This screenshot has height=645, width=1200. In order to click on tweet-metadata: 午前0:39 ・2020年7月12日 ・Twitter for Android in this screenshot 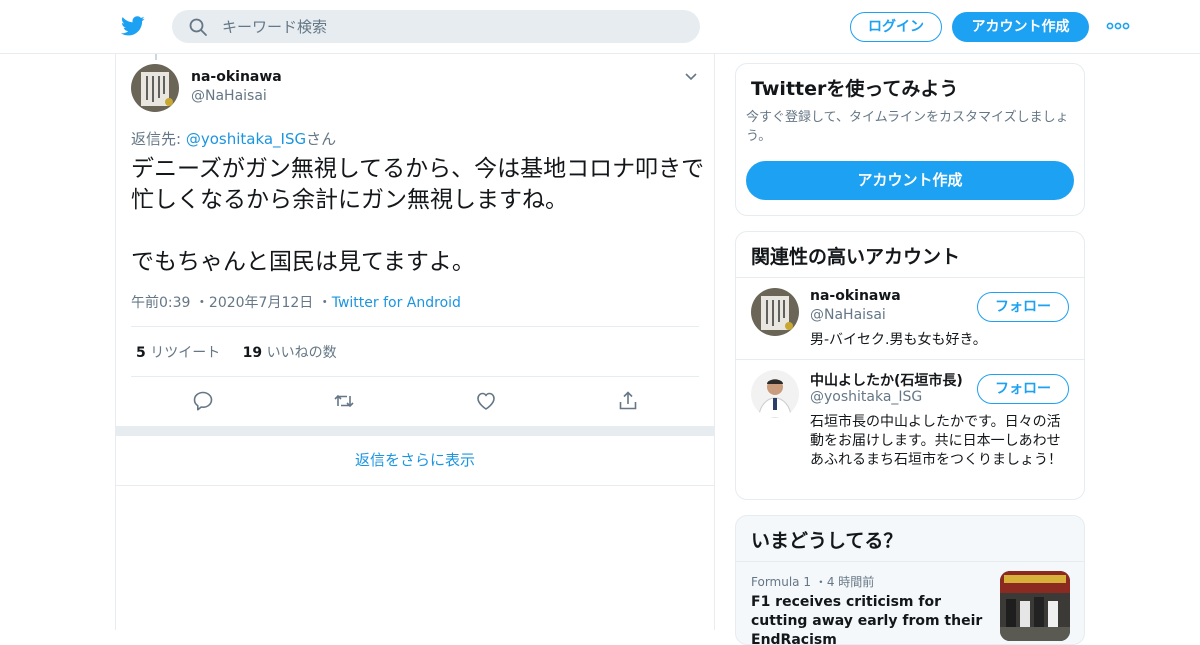, I will do `click(296, 302)`.